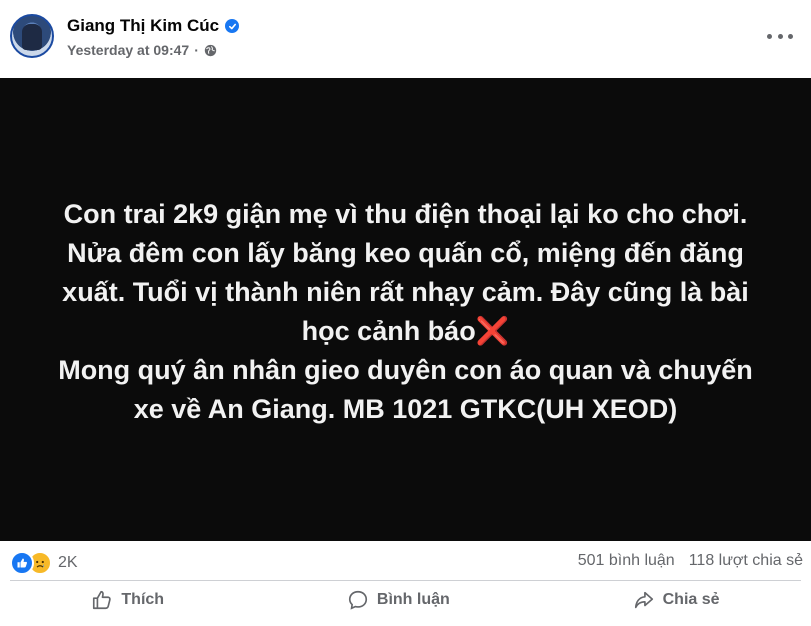 This screenshot has width=811, height=626. I want to click on author-name: Giang Thị Kim Cúc, so click(143, 26).